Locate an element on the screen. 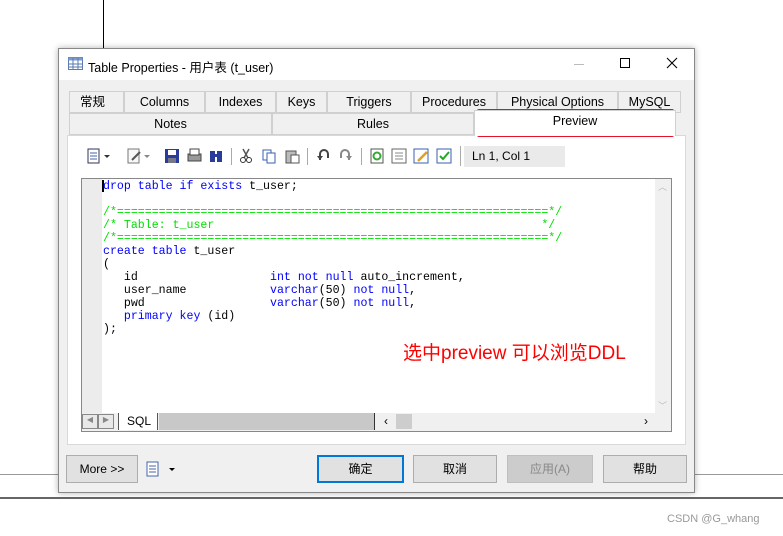 The width and height of the screenshot is (783, 536). watermark: CSDN @G_whang is located at coordinates (713, 519).